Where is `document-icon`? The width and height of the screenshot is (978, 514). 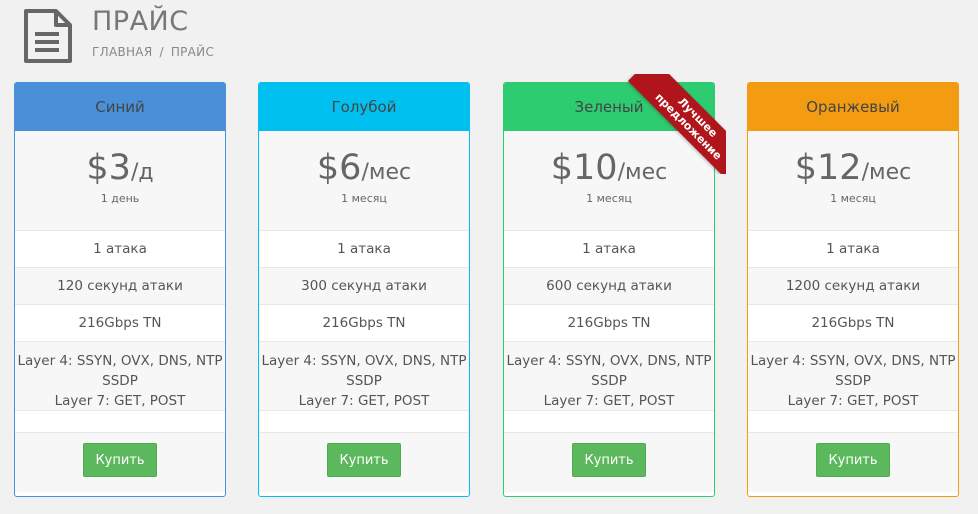
document-icon is located at coordinates (48, 36).